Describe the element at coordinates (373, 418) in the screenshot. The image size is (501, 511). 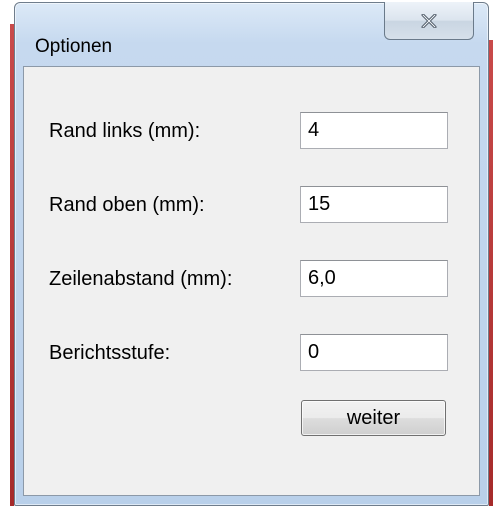
I see `weiter-button: weiter` at that location.